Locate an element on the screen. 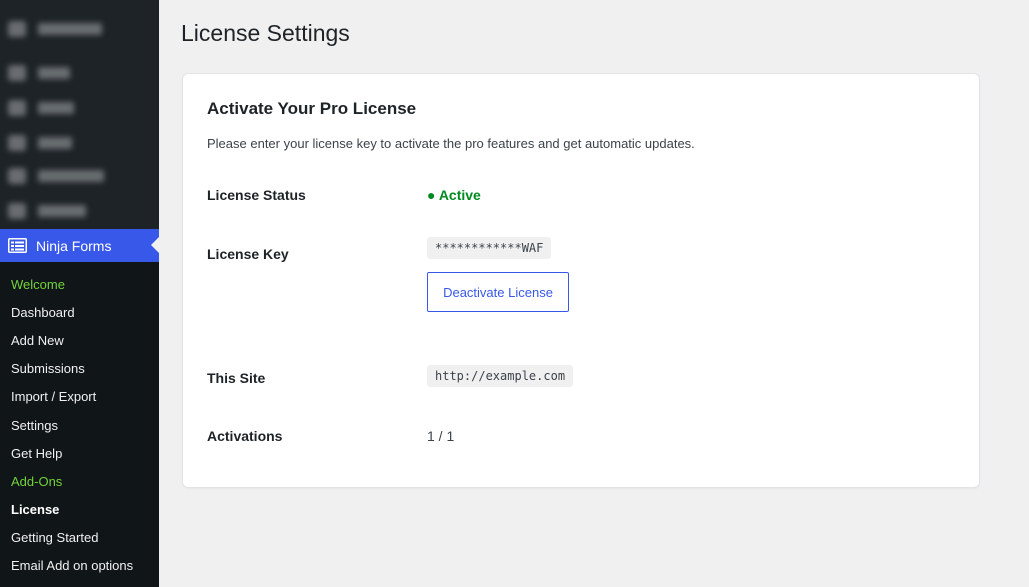 The width and height of the screenshot is (1029, 587). this-site-label: This Site is located at coordinates (236, 378).